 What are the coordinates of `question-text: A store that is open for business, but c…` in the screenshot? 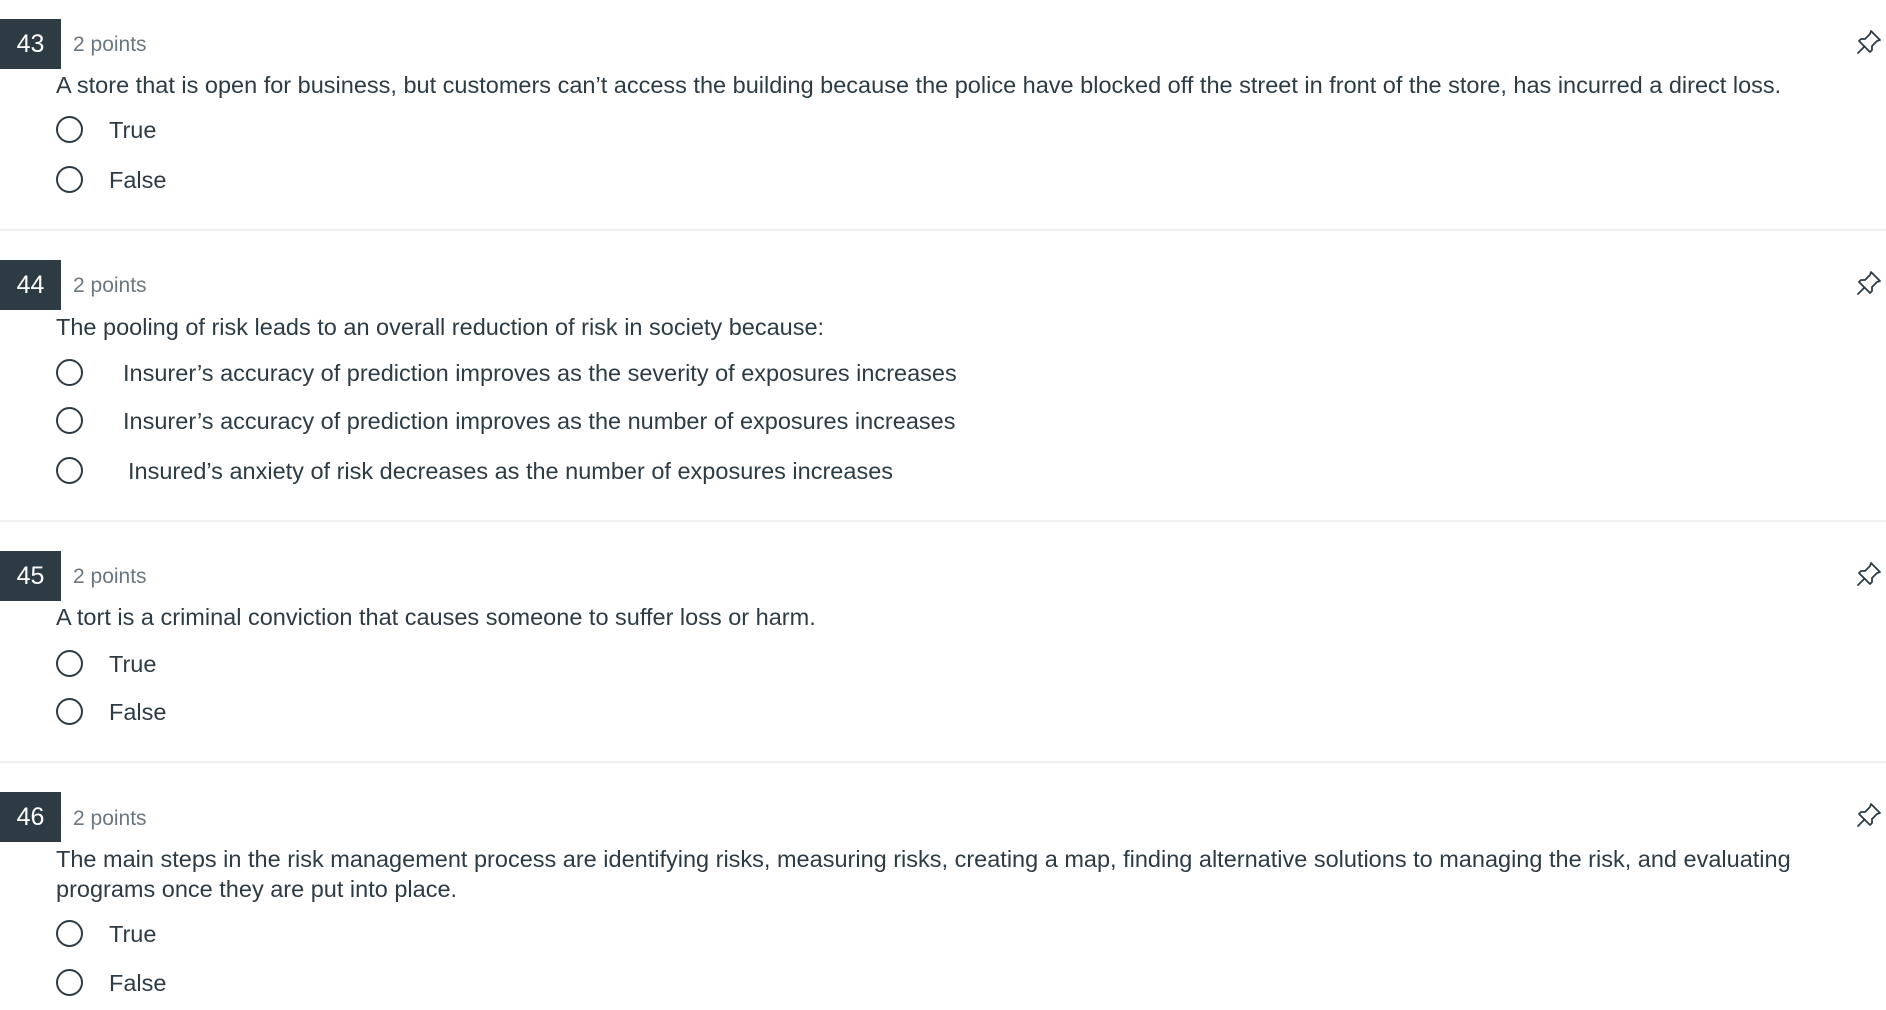 It's located at (919, 85).